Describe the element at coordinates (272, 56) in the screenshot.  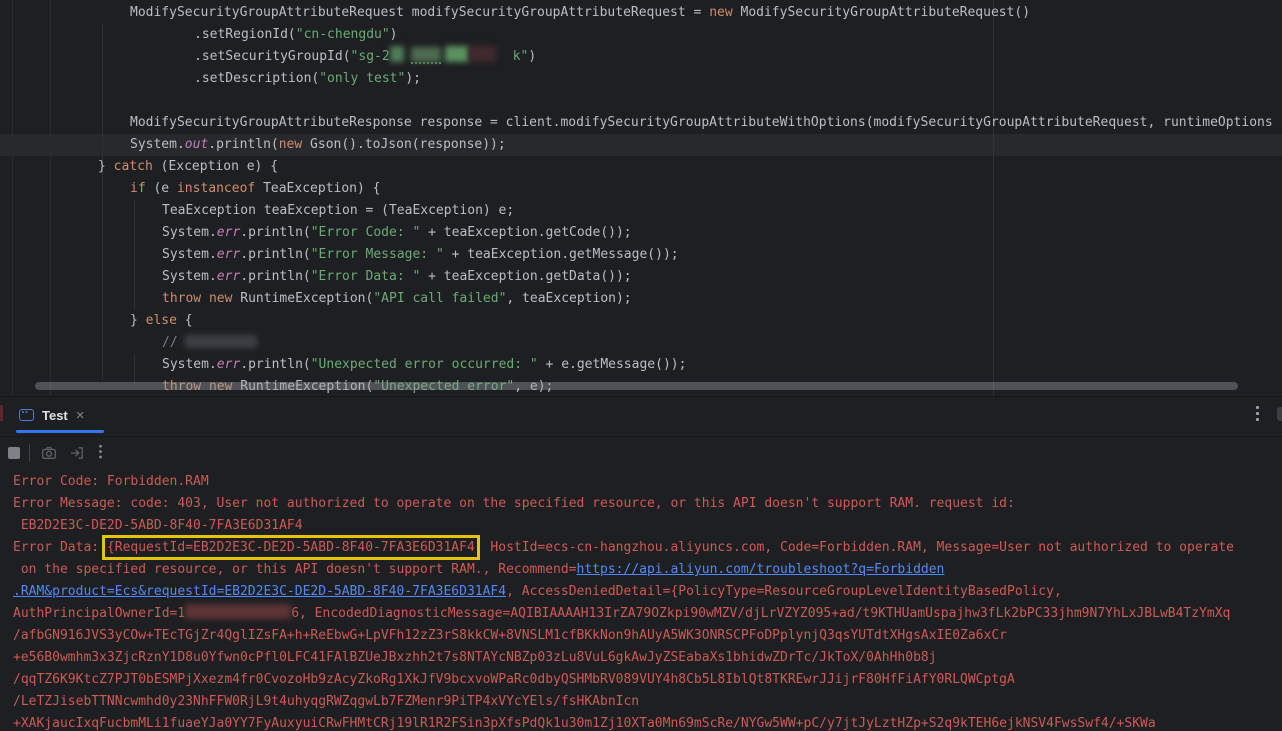
I see `text-segment: .setSecurityGroupId(` at that location.